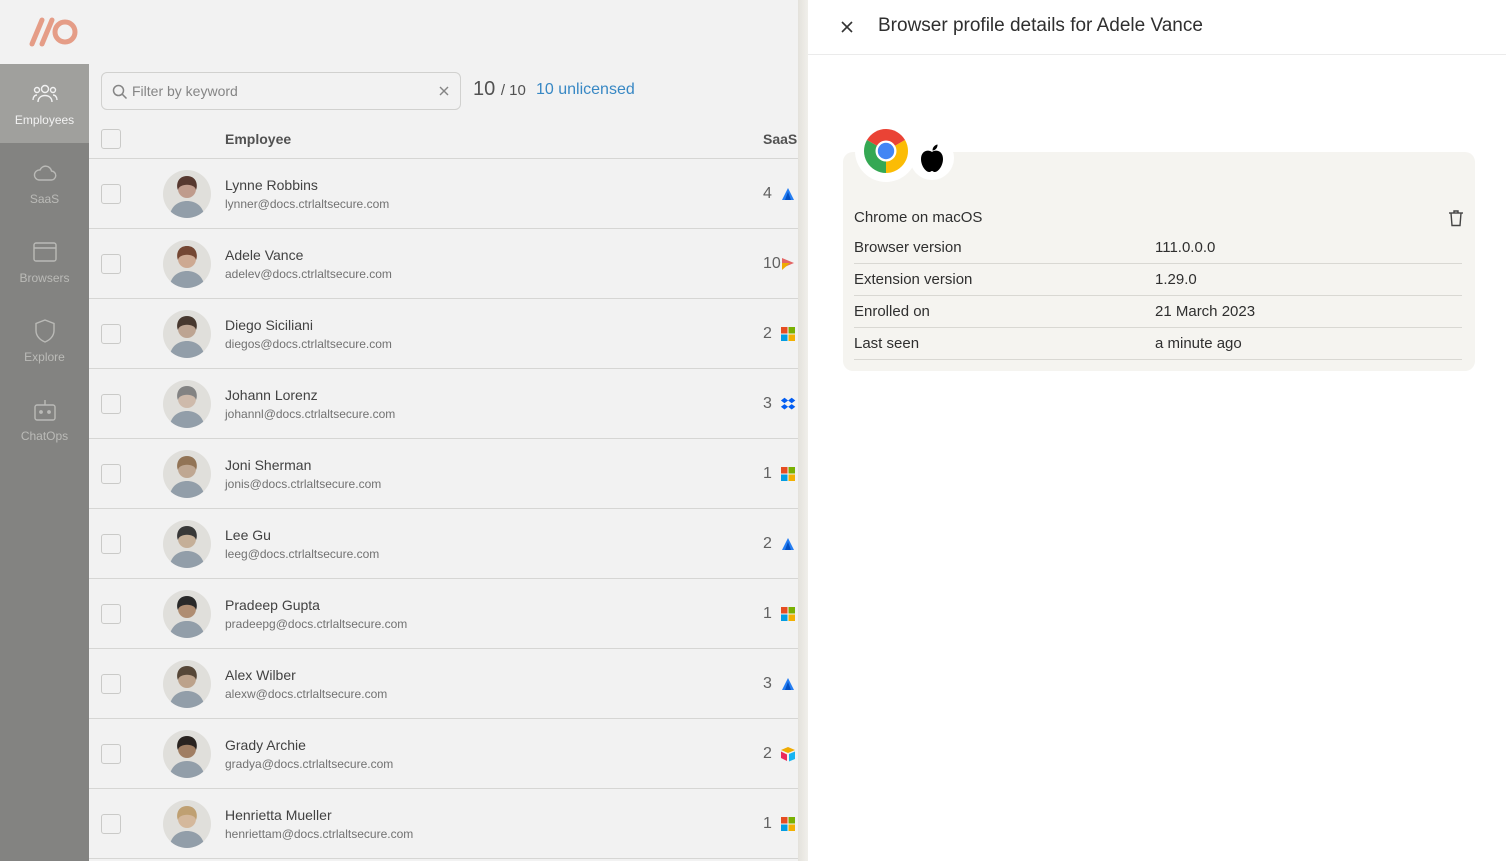 The width and height of the screenshot is (1506, 861). I want to click on close-button, so click(847, 27).